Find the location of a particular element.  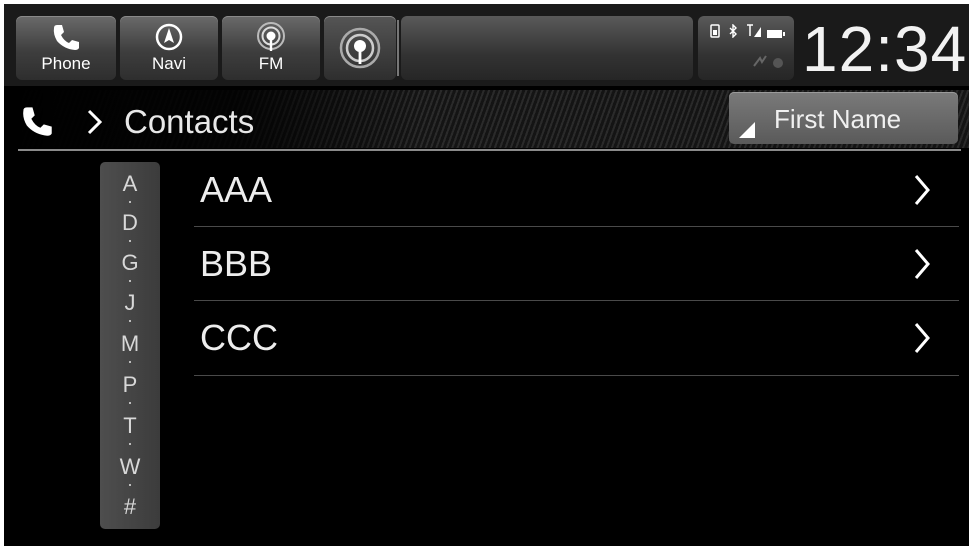

alphabet-index-item: M is located at coordinates (130, 344).